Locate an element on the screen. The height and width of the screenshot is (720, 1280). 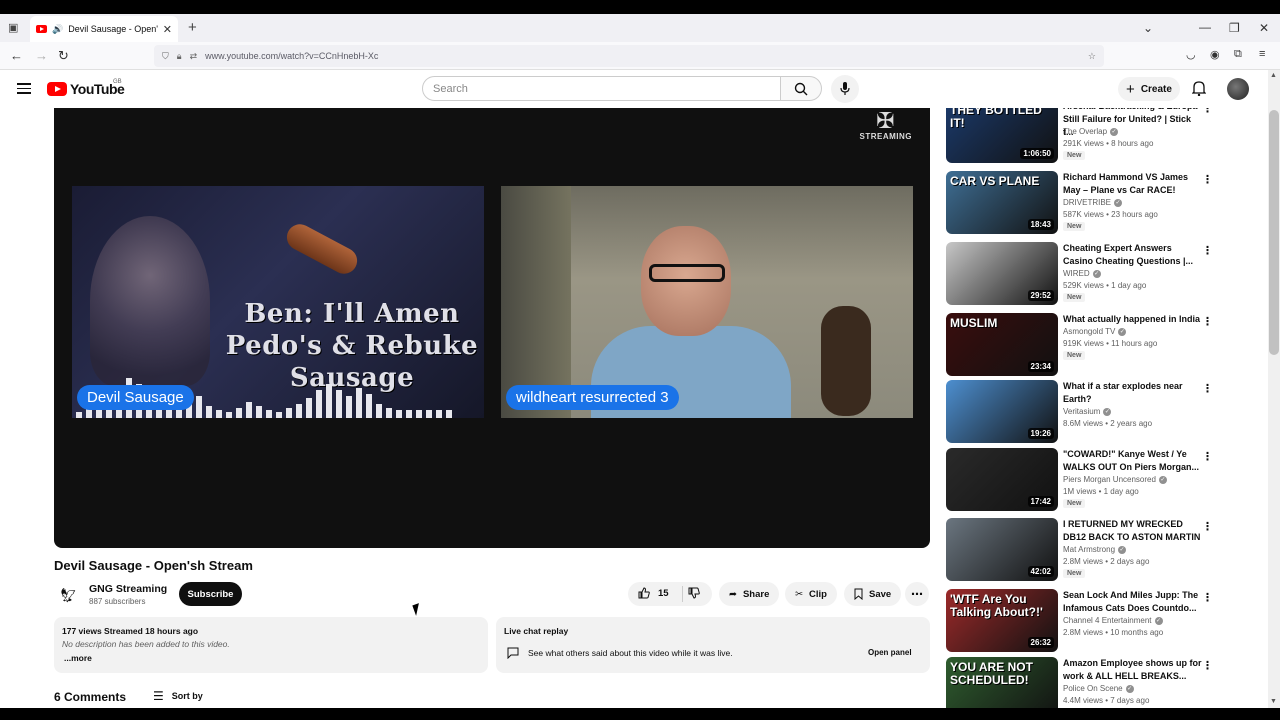
browser-tab-active: 🔊 Devil Sausage - Open'sh St ✕ is located at coordinates (104, 29).